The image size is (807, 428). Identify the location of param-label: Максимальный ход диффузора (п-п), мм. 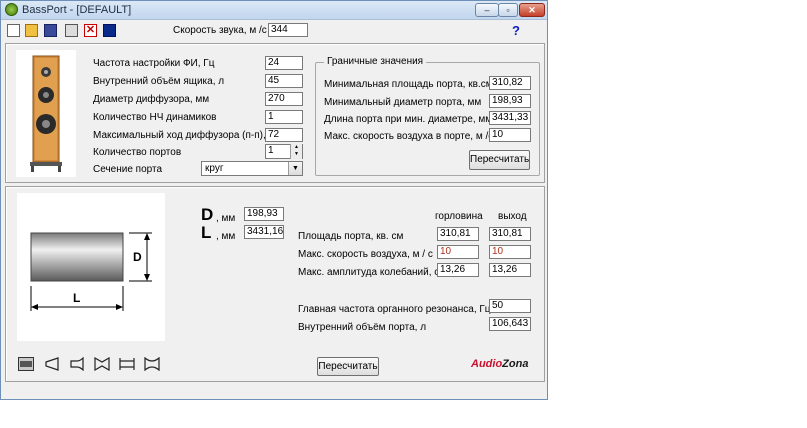
(188, 135).